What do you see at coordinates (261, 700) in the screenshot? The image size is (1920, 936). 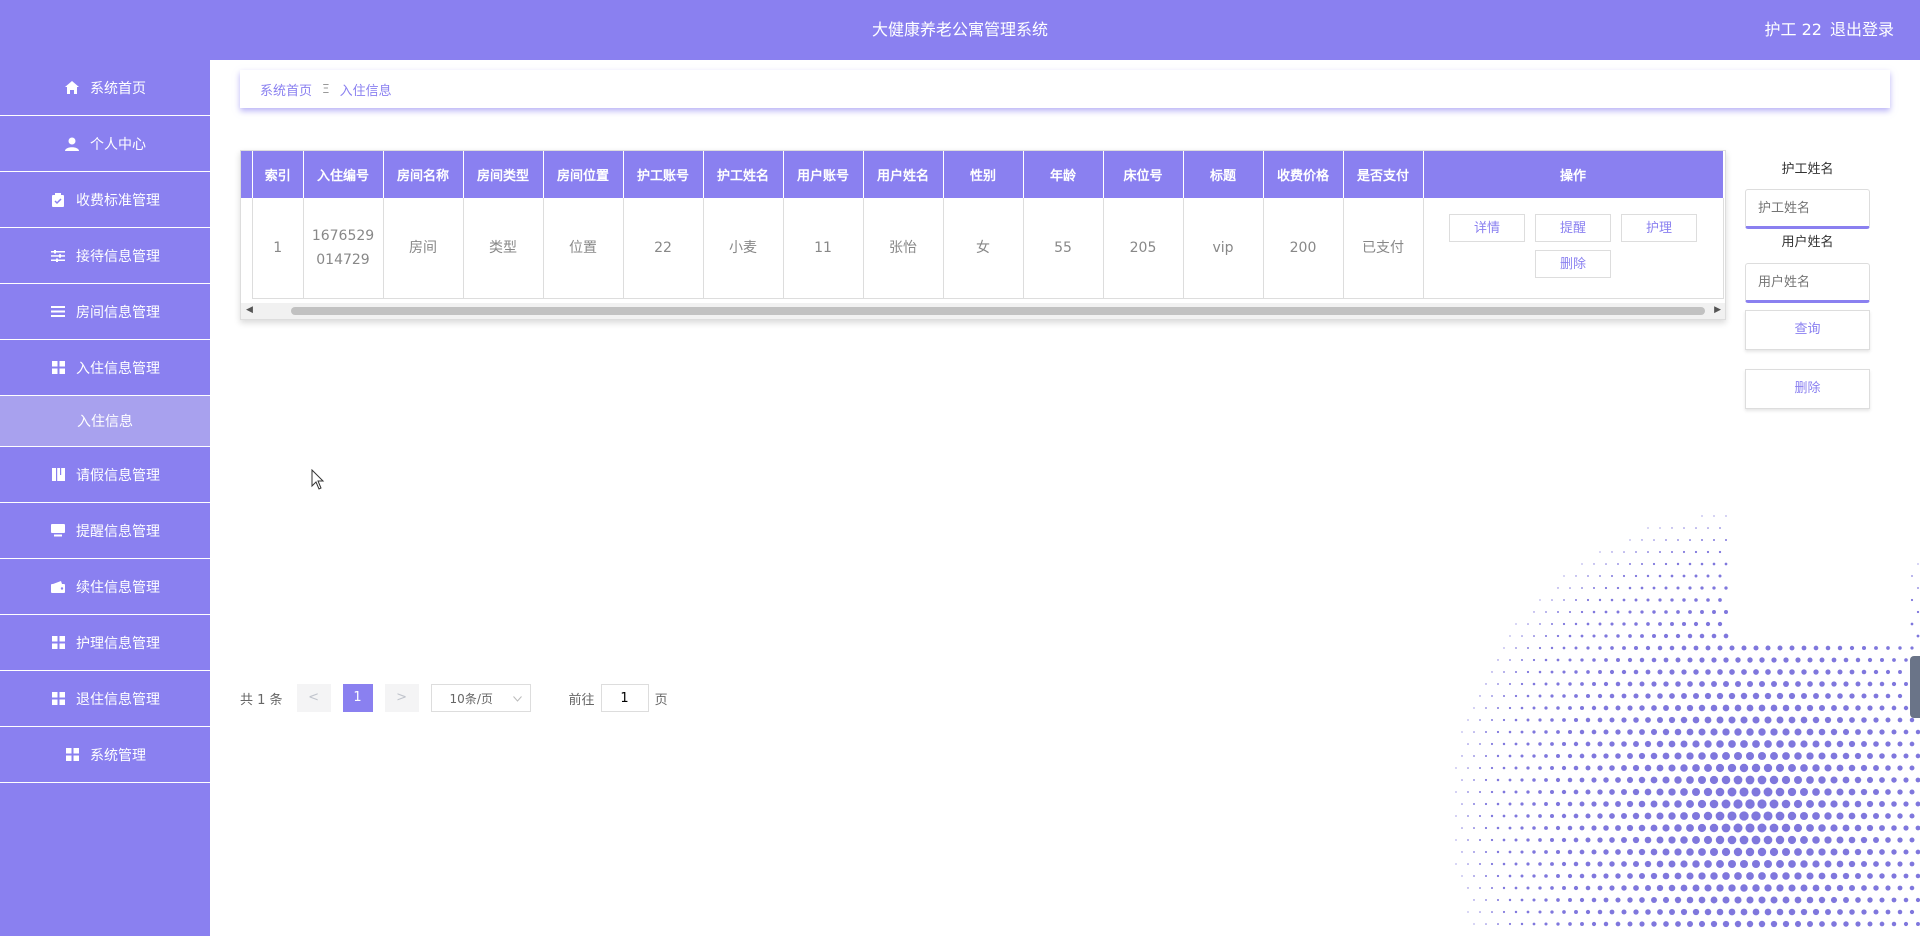 I see `pagination-total: 共 1 条` at bounding box center [261, 700].